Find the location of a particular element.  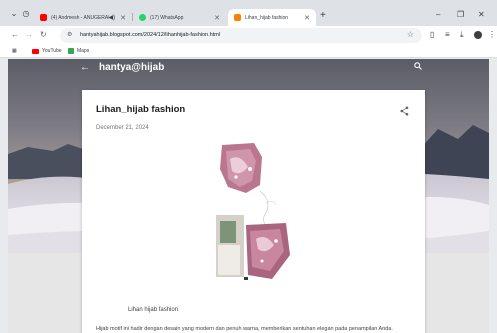

extensions-icon: ≡ is located at coordinates (447, 35).